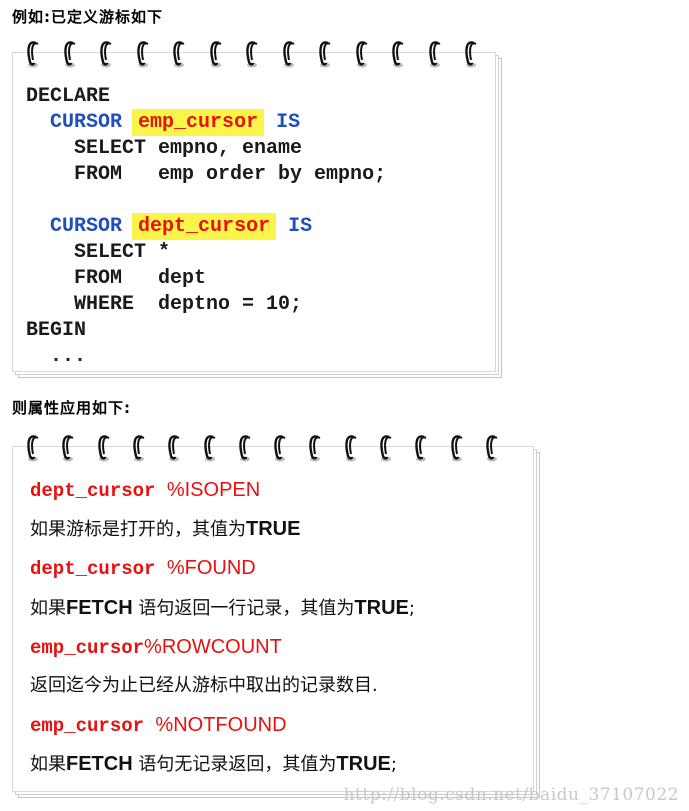 The width and height of the screenshot is (689, 811). I want to click on watermark: http://blog.csdn.net/baidu_37107022, so click(511, 795).